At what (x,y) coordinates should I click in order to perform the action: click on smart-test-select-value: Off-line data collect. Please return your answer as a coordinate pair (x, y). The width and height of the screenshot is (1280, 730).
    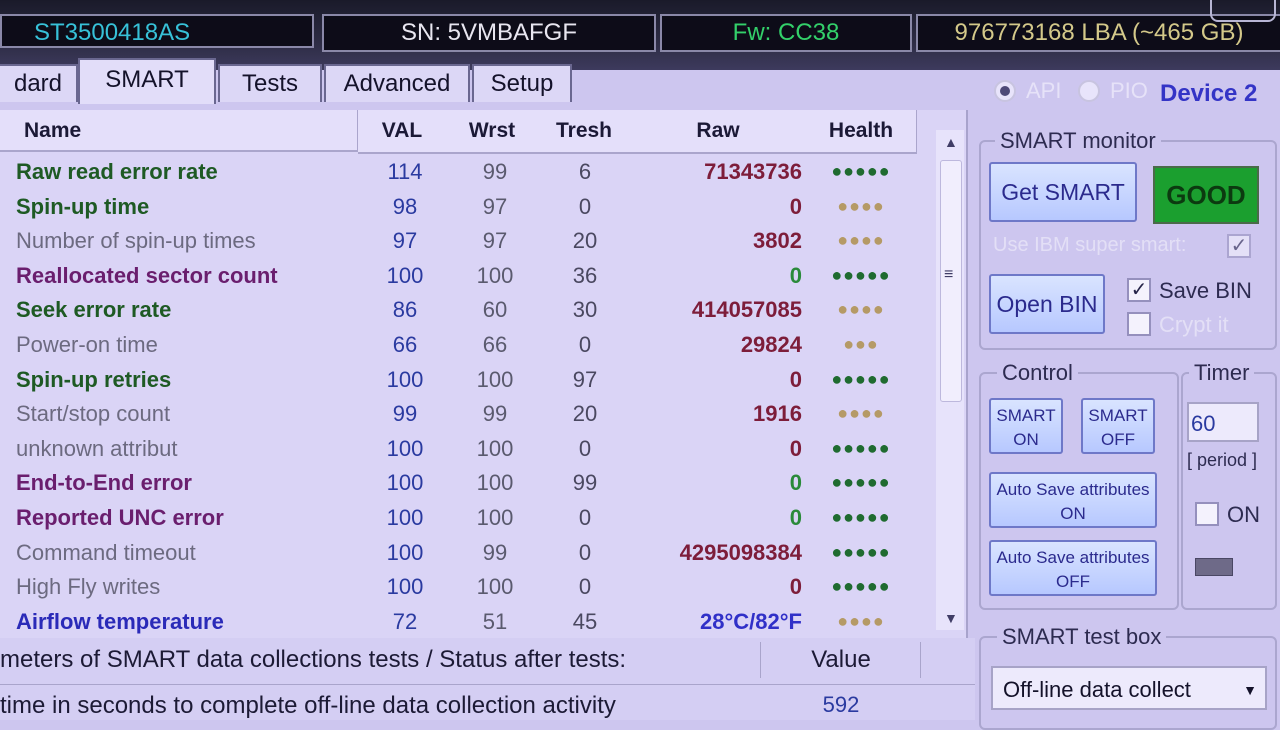
    Looking at the image, I should click on (1097, 689).